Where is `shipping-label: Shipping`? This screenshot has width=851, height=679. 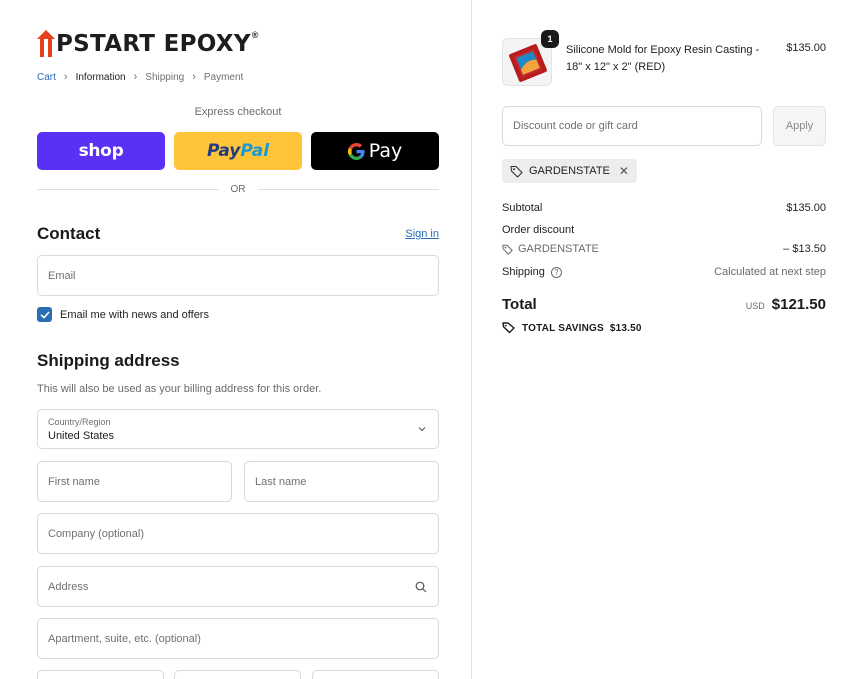
shipping-label: Shipping is located at coordinates (523, 272).